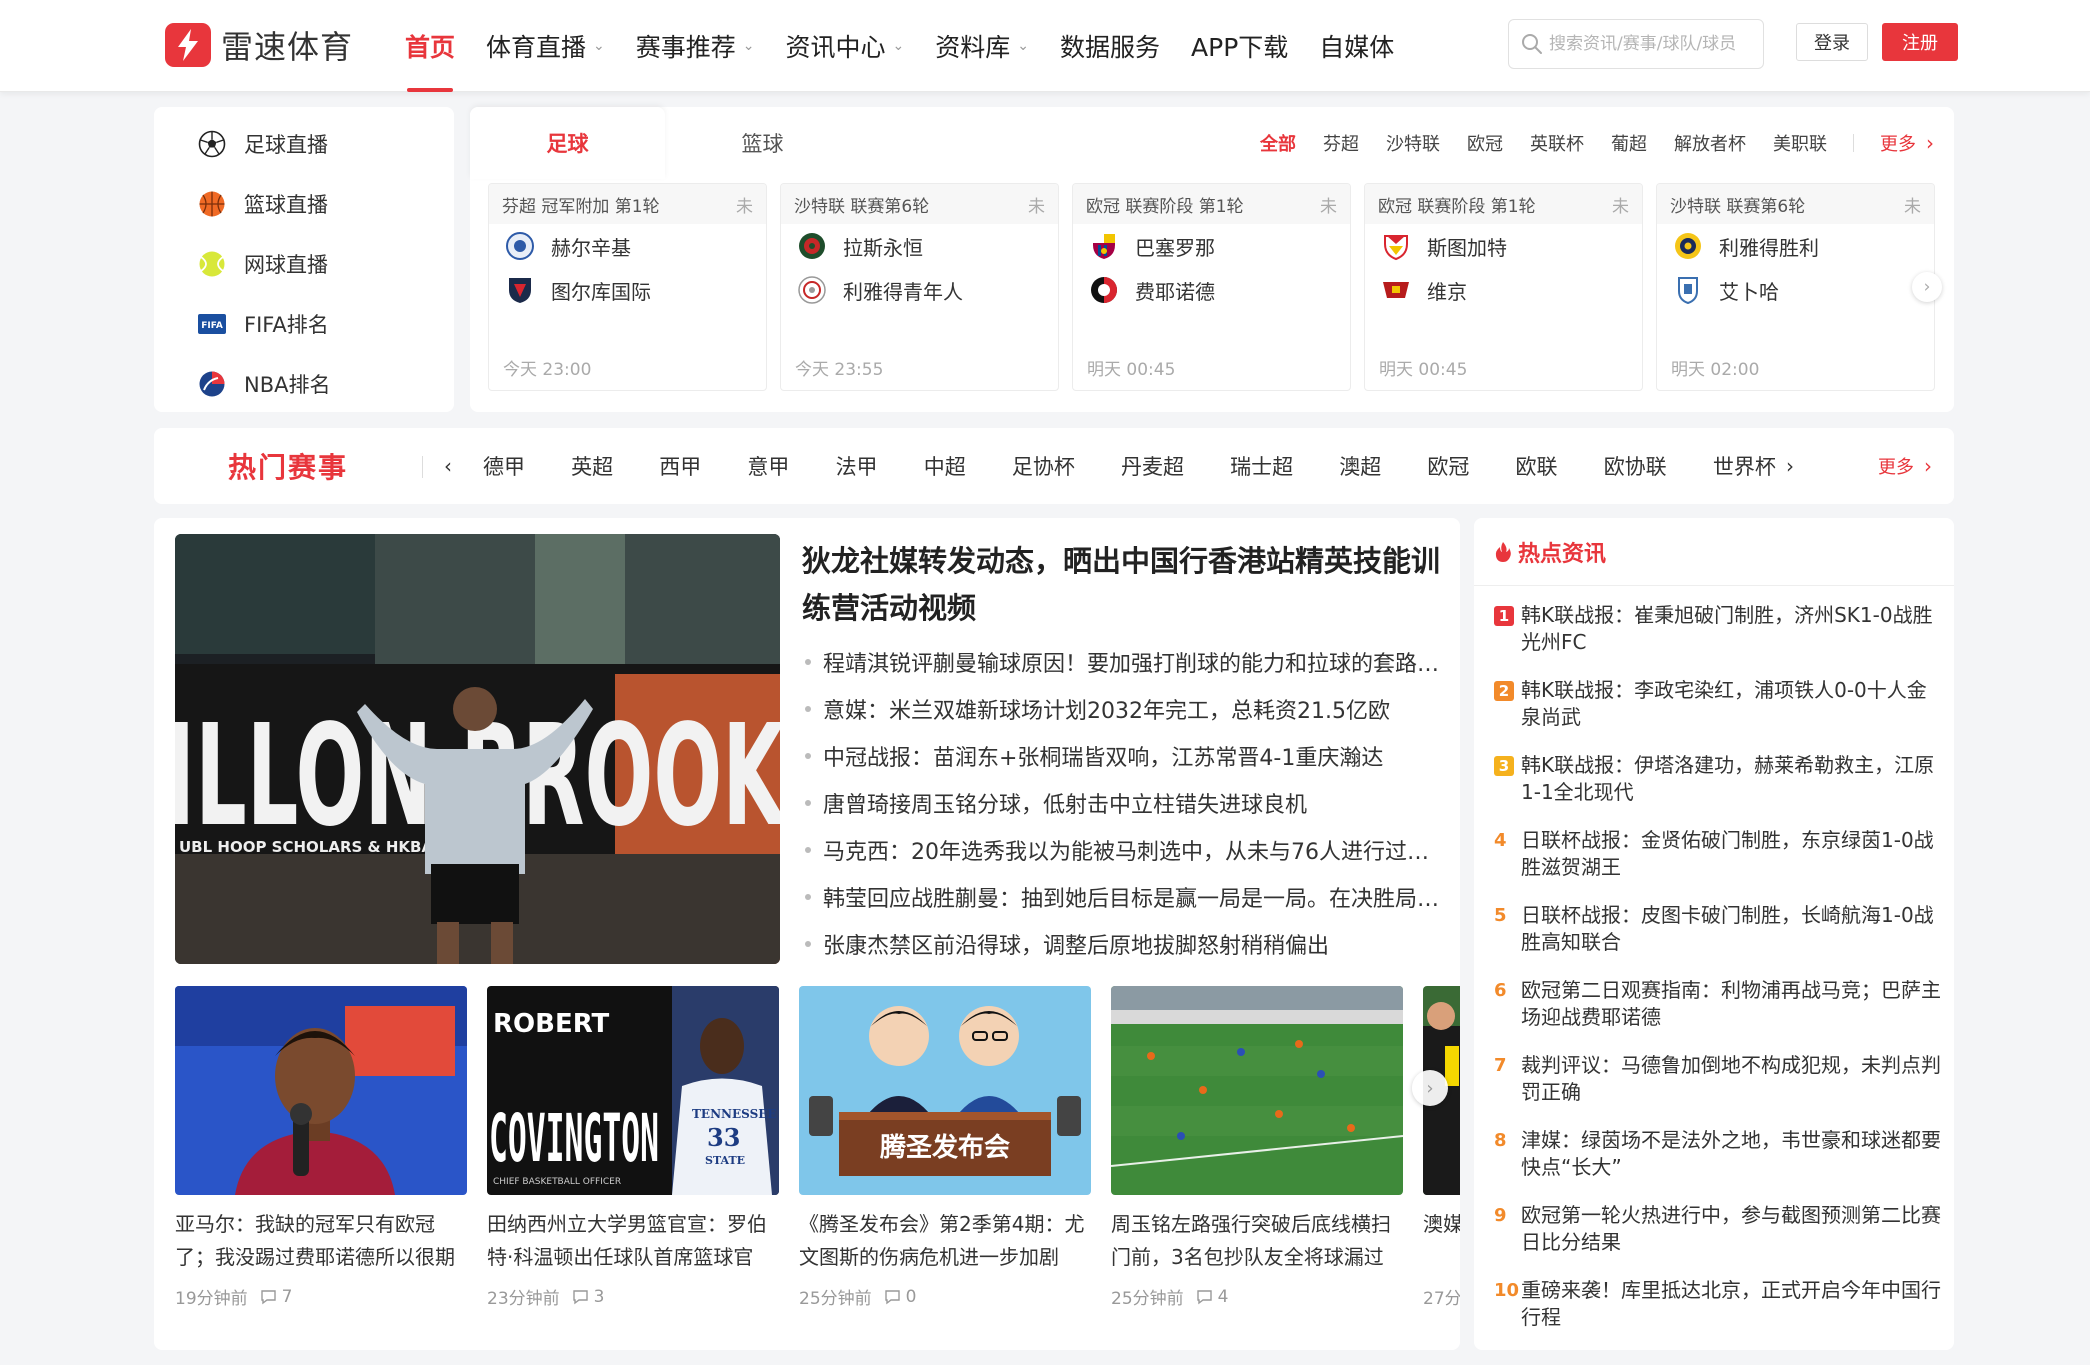  Describe the element at coordinates (1175, 247) in the screenshot. I see `home-team-name: 巴塞罗那` at that location.